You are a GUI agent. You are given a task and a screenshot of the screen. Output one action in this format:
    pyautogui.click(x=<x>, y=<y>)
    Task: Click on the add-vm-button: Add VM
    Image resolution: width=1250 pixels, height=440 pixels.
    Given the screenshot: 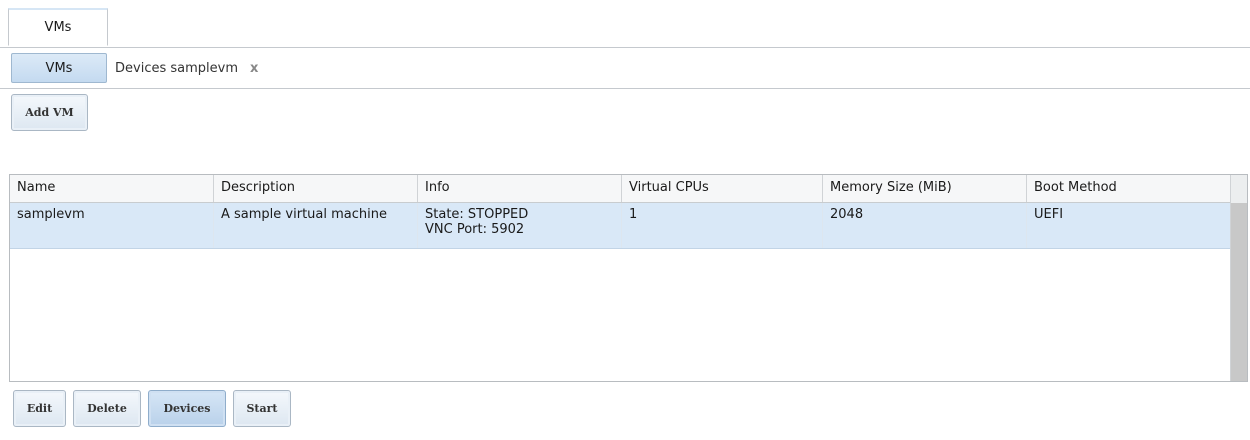 What is the action you would take?
    pyautogui.click(x=49, y=112)
    